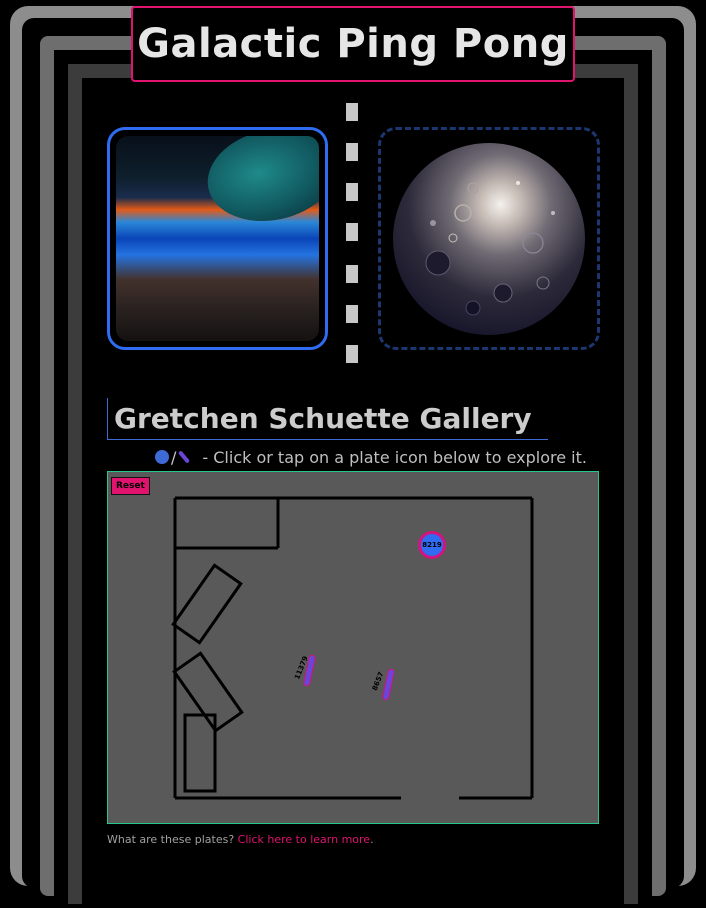  What do you see at coordinates (162, 457) in the screenshot?
I see `plate-circle-icon` at bounding box center [162, 457].